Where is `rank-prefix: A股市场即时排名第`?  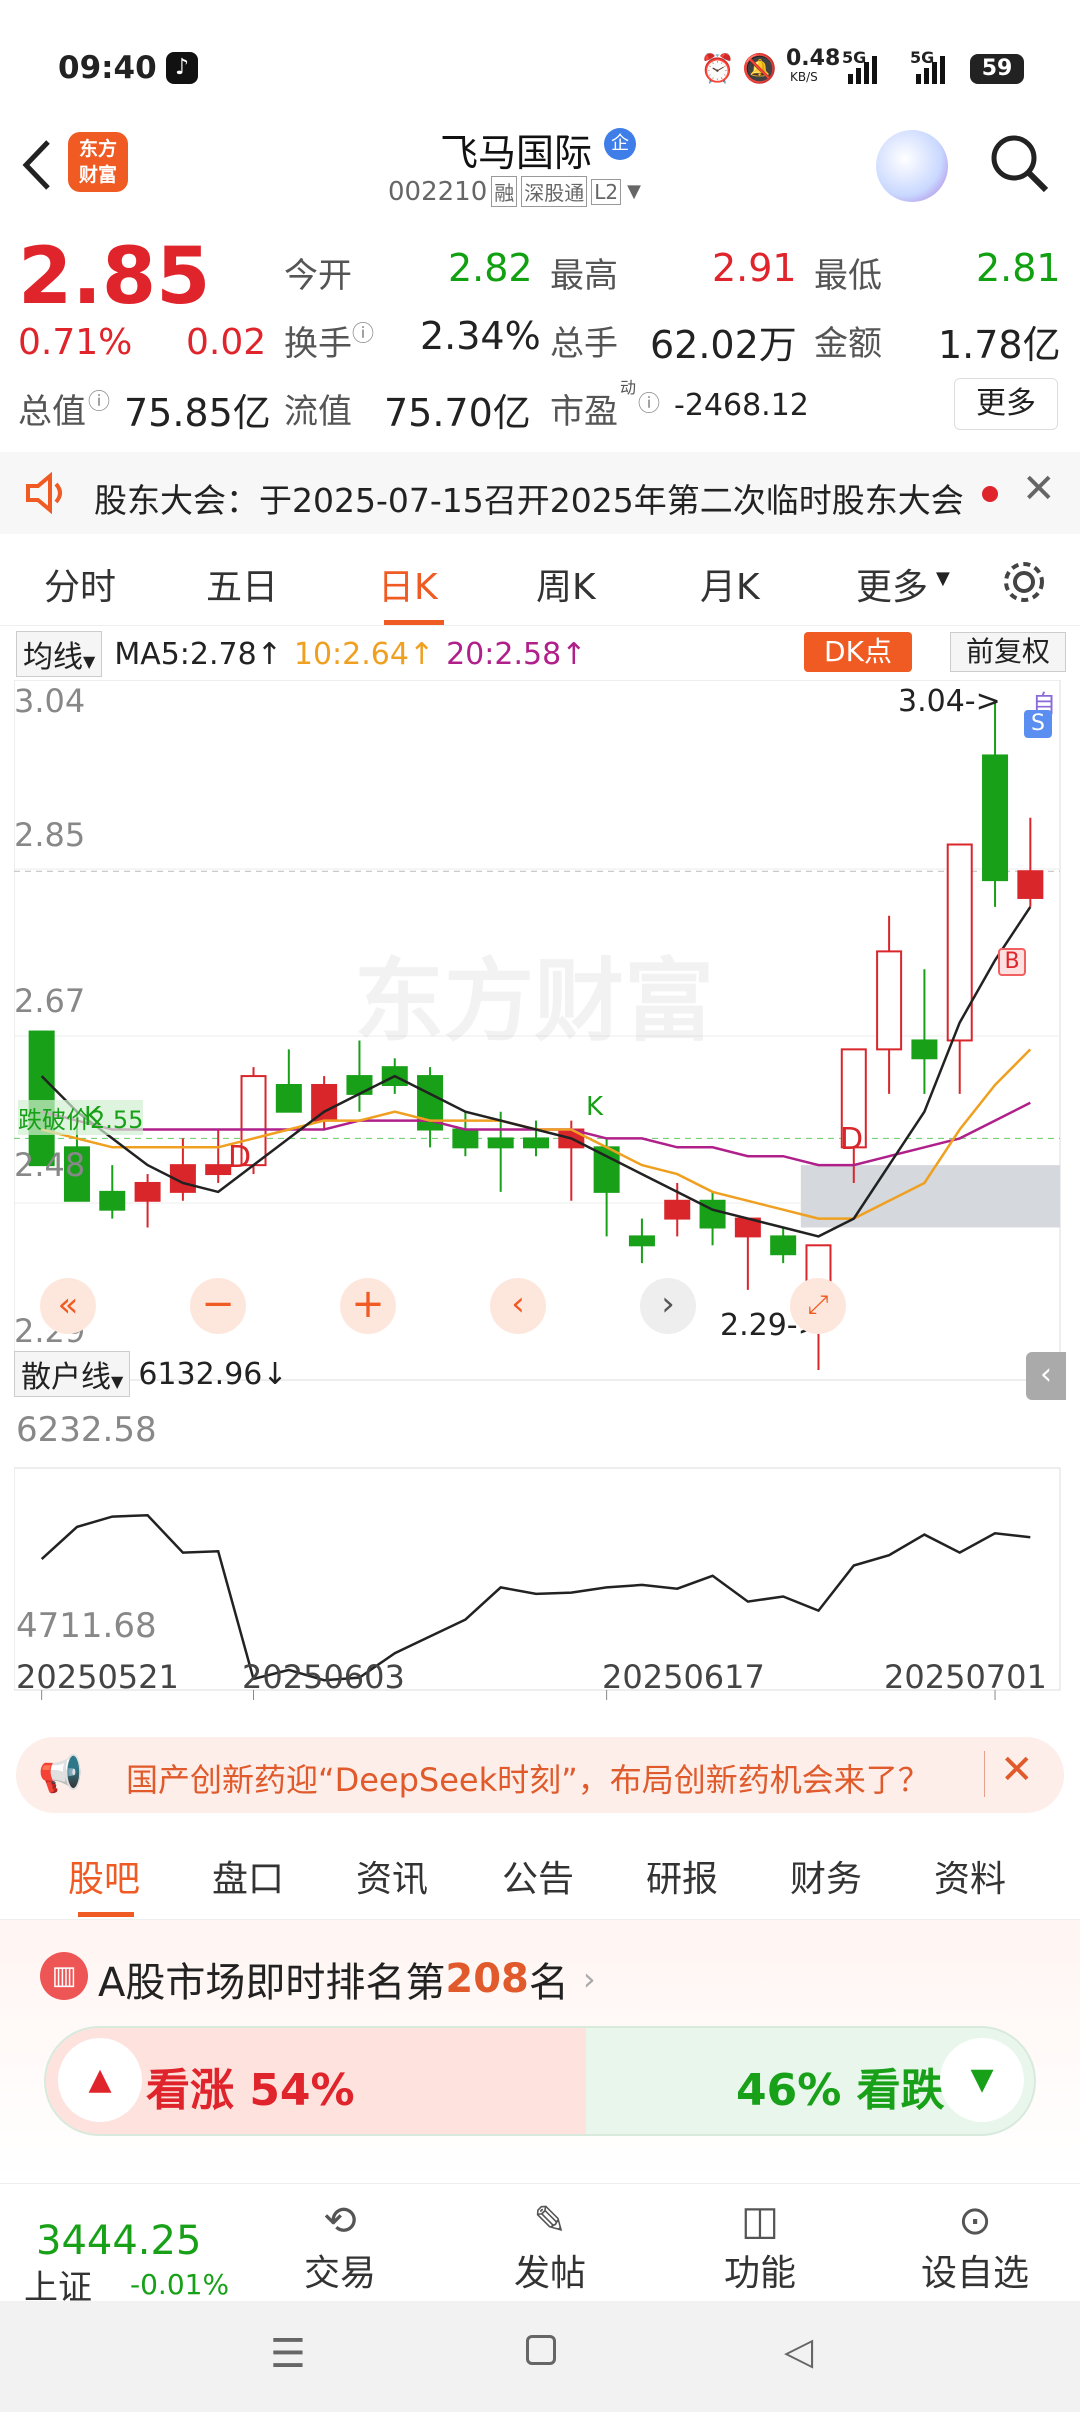
rank-prefix: A股市场即时排名第 is located at coordinates (272, 1983).